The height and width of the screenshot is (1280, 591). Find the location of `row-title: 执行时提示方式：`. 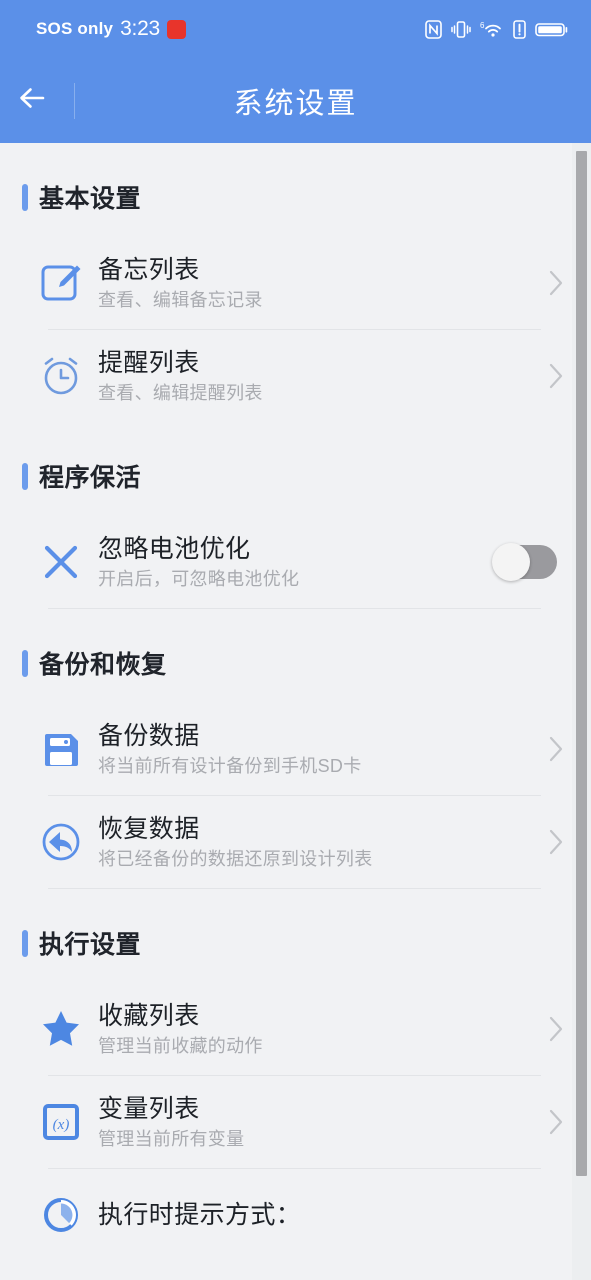

row-title: 执行时提示方式： is located at coordinates (200, 1214).